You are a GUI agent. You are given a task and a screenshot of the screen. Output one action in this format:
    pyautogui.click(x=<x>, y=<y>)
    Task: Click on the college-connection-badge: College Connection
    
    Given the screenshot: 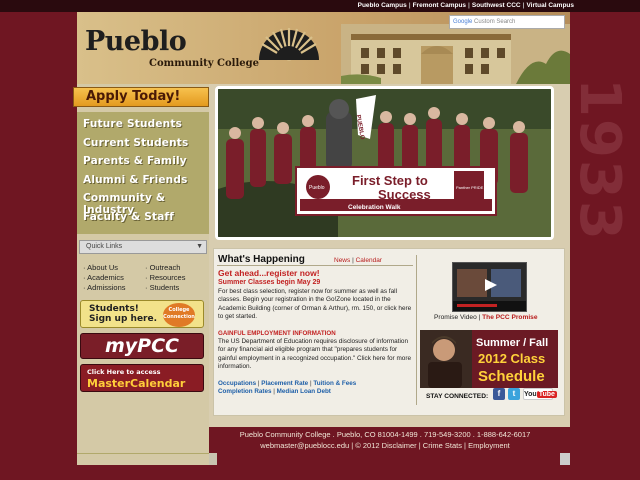 What is the action you would take?
    pyautogui.click(x=179, y=315)
    